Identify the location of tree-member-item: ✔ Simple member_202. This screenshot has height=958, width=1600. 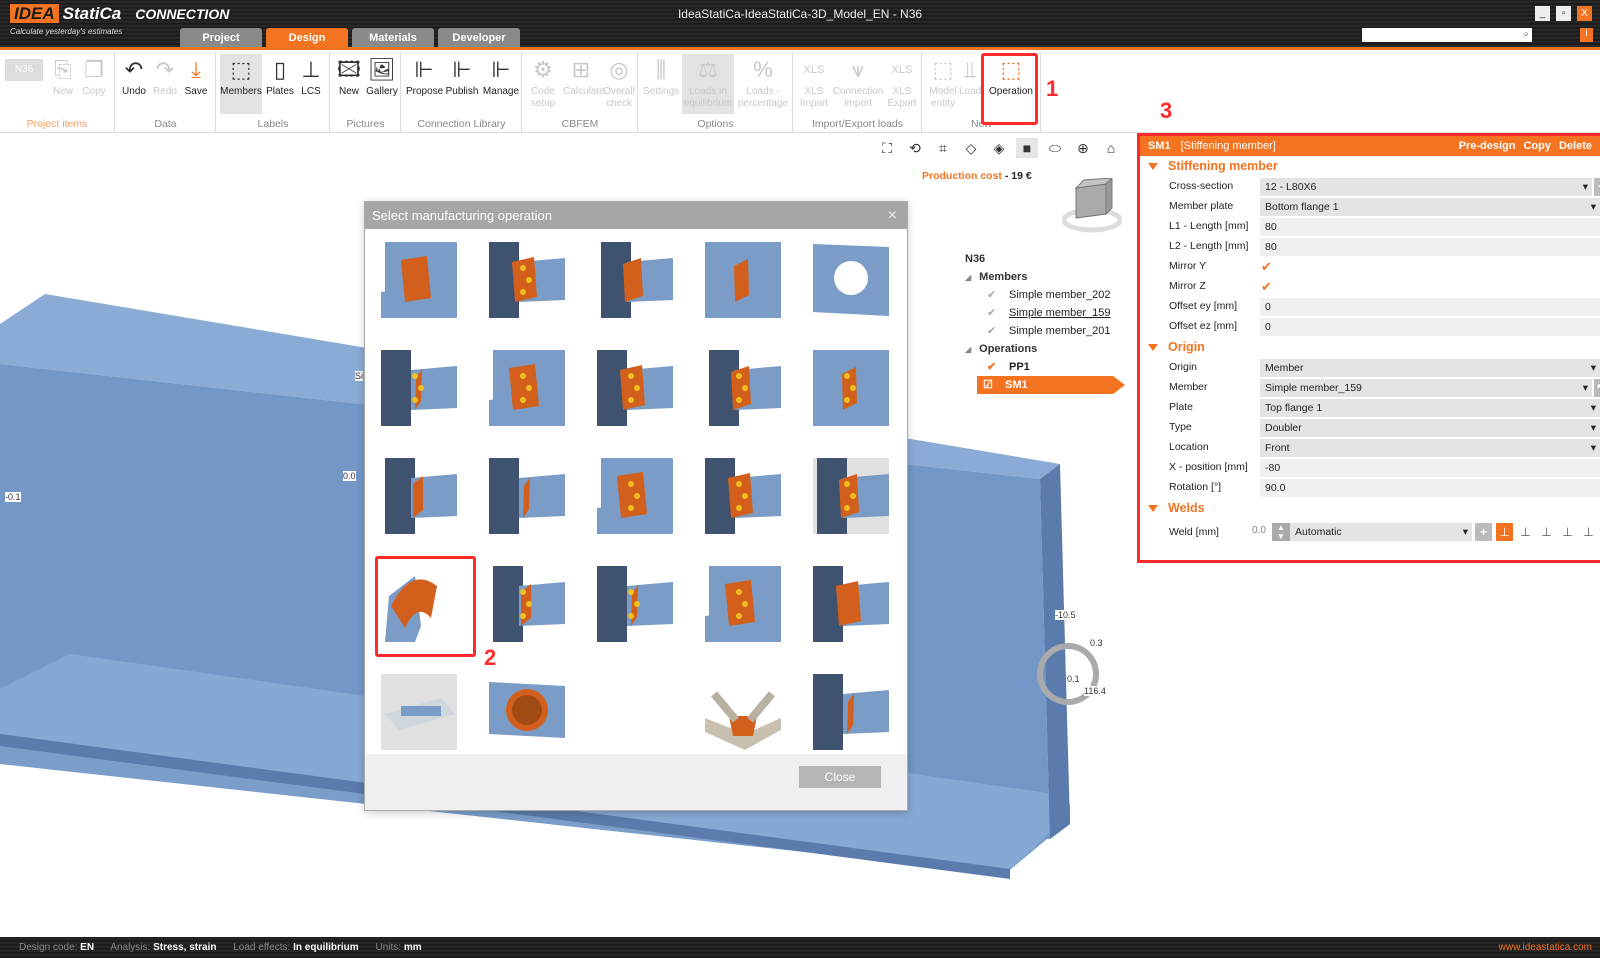
(1045, 295).